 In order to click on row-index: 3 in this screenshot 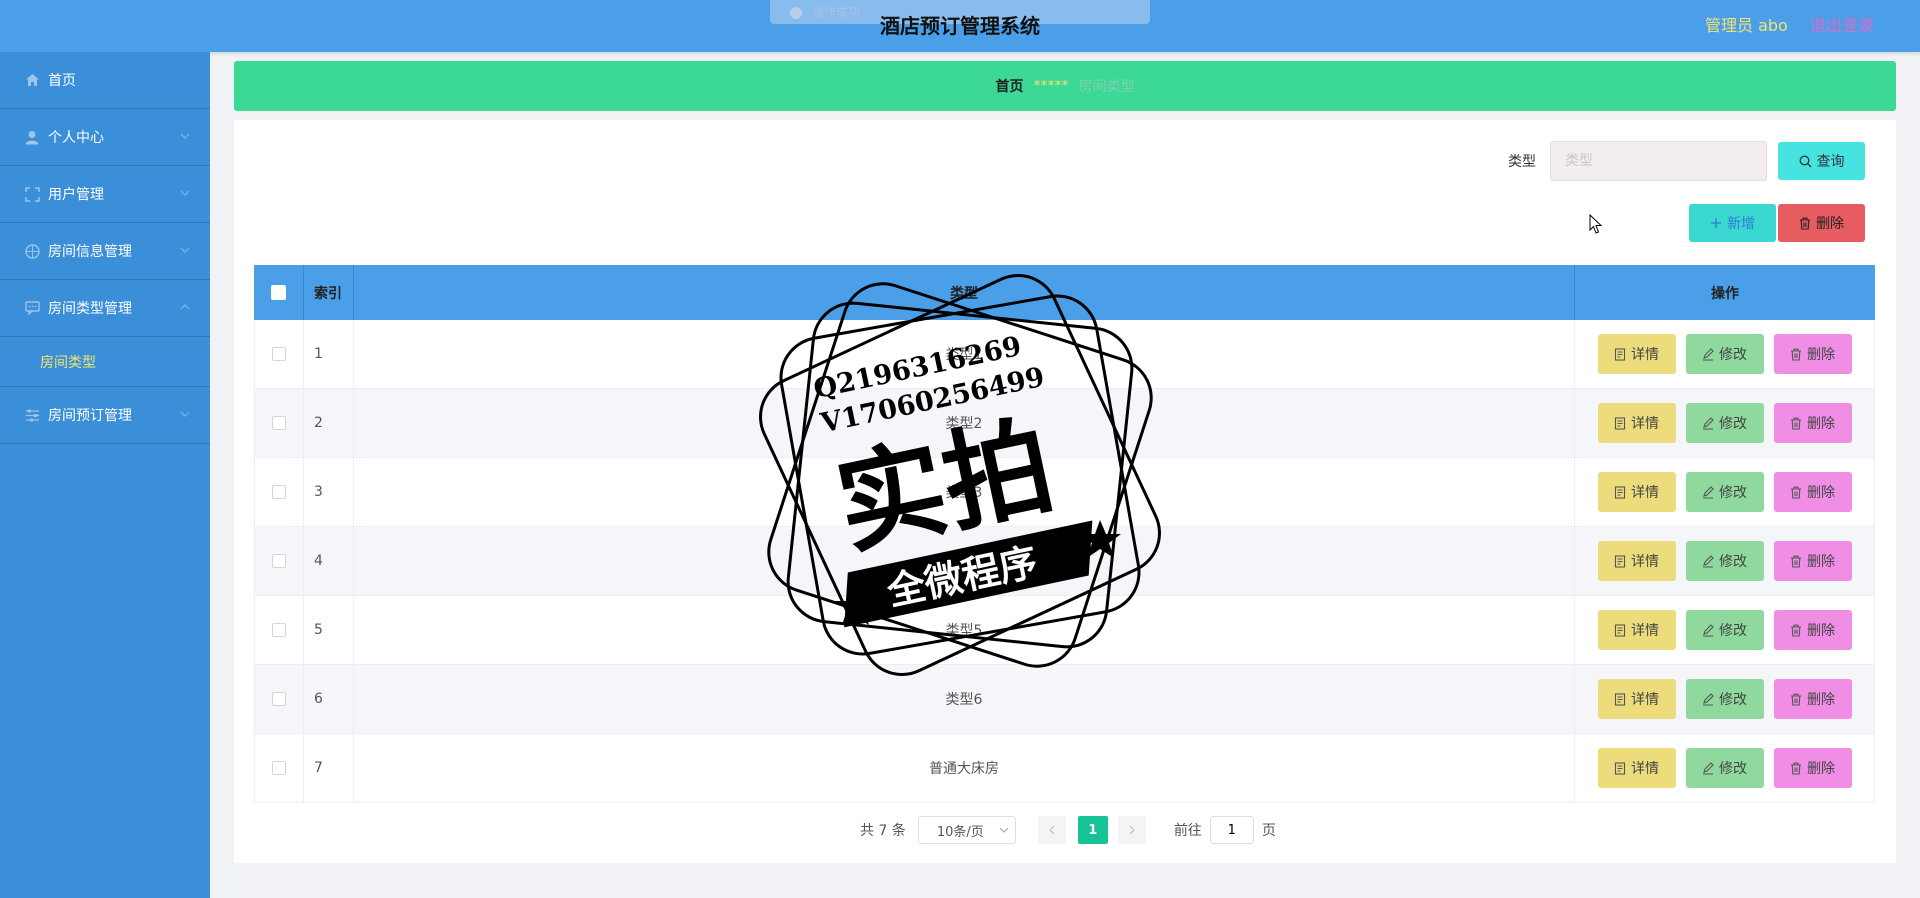, I will do `click(329, 492)`.